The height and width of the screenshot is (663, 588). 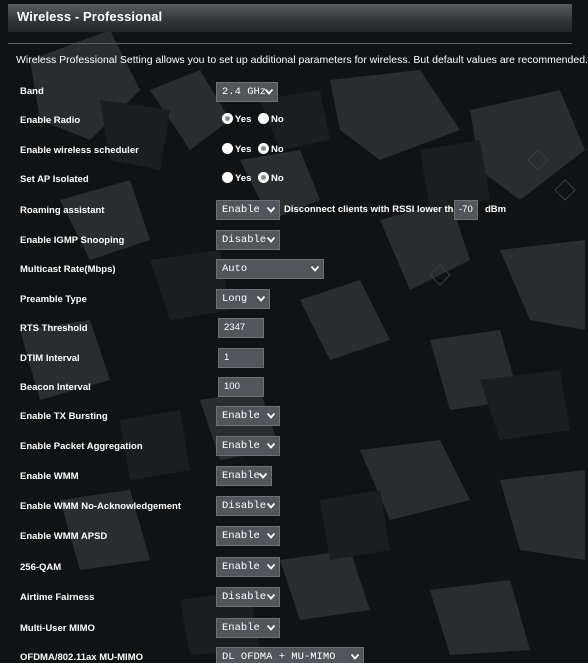 What do you see at coordinates (244, 506) in the screenshot?
I see `wmm-no-ack-select-value: Disable` at bounding box center [244, 506].